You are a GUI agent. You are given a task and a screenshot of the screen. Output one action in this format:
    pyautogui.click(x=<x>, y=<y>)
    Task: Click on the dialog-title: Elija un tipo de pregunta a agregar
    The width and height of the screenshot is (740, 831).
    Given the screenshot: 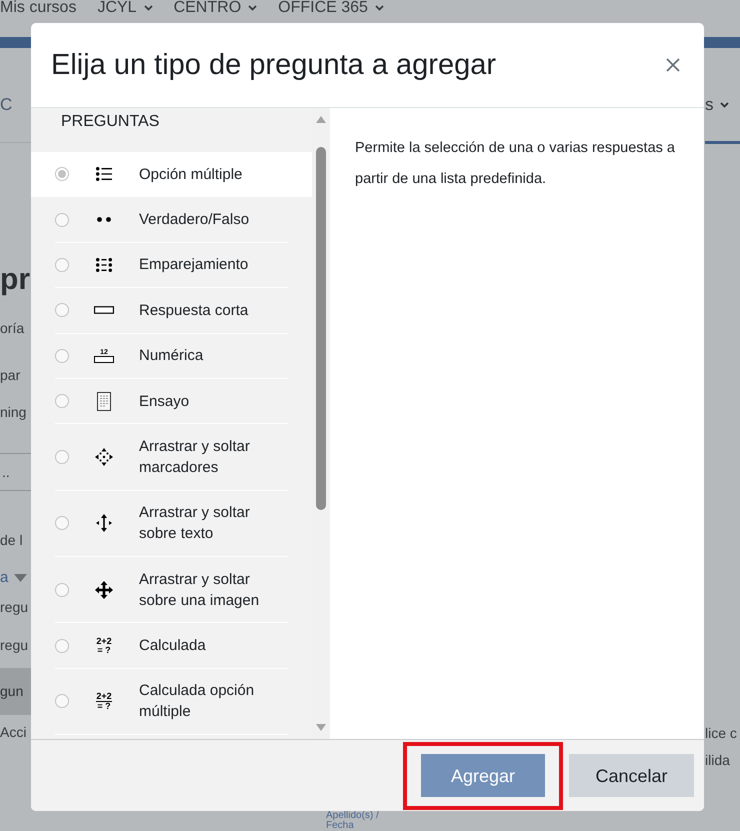 What is the action you would take?
    pyautogui.click(x=273, y=65)
    